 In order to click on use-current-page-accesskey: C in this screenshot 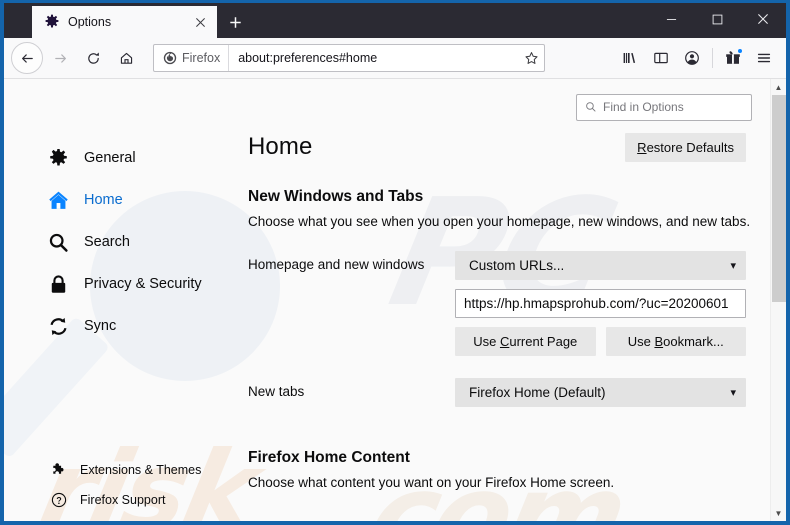, I will do `click(504, 341)`.